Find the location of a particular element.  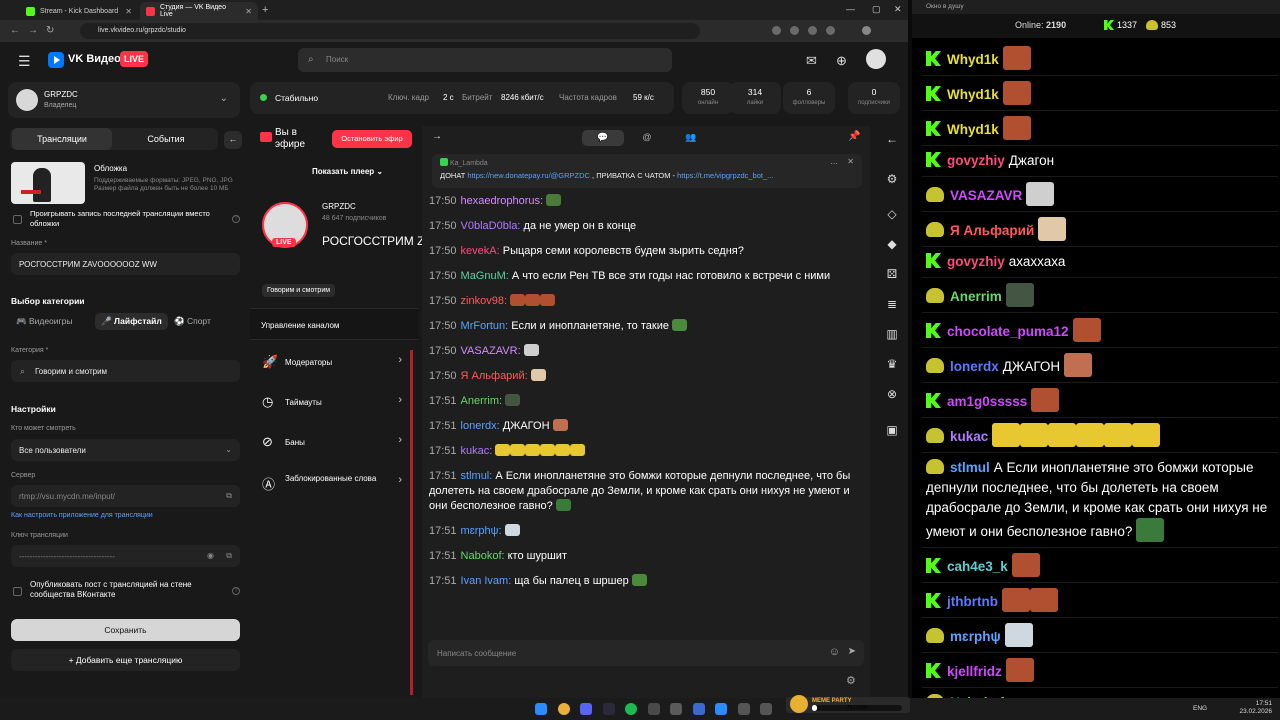

record-checkbox is located at coordinates (17, 219).